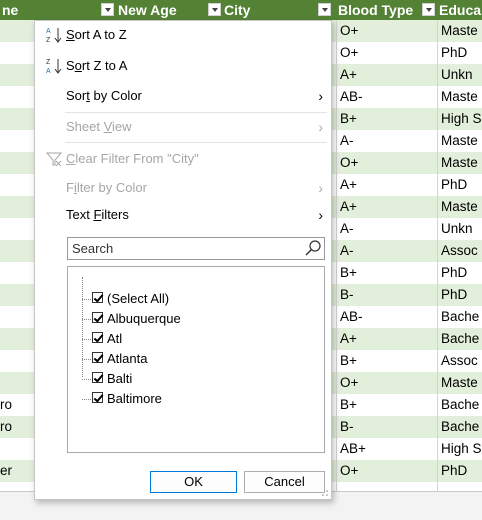 This screenshot has height=520, width=482. Describe the element at coordinates (193, 482) in the screenshot. I see `ok-button: OK` at that location.